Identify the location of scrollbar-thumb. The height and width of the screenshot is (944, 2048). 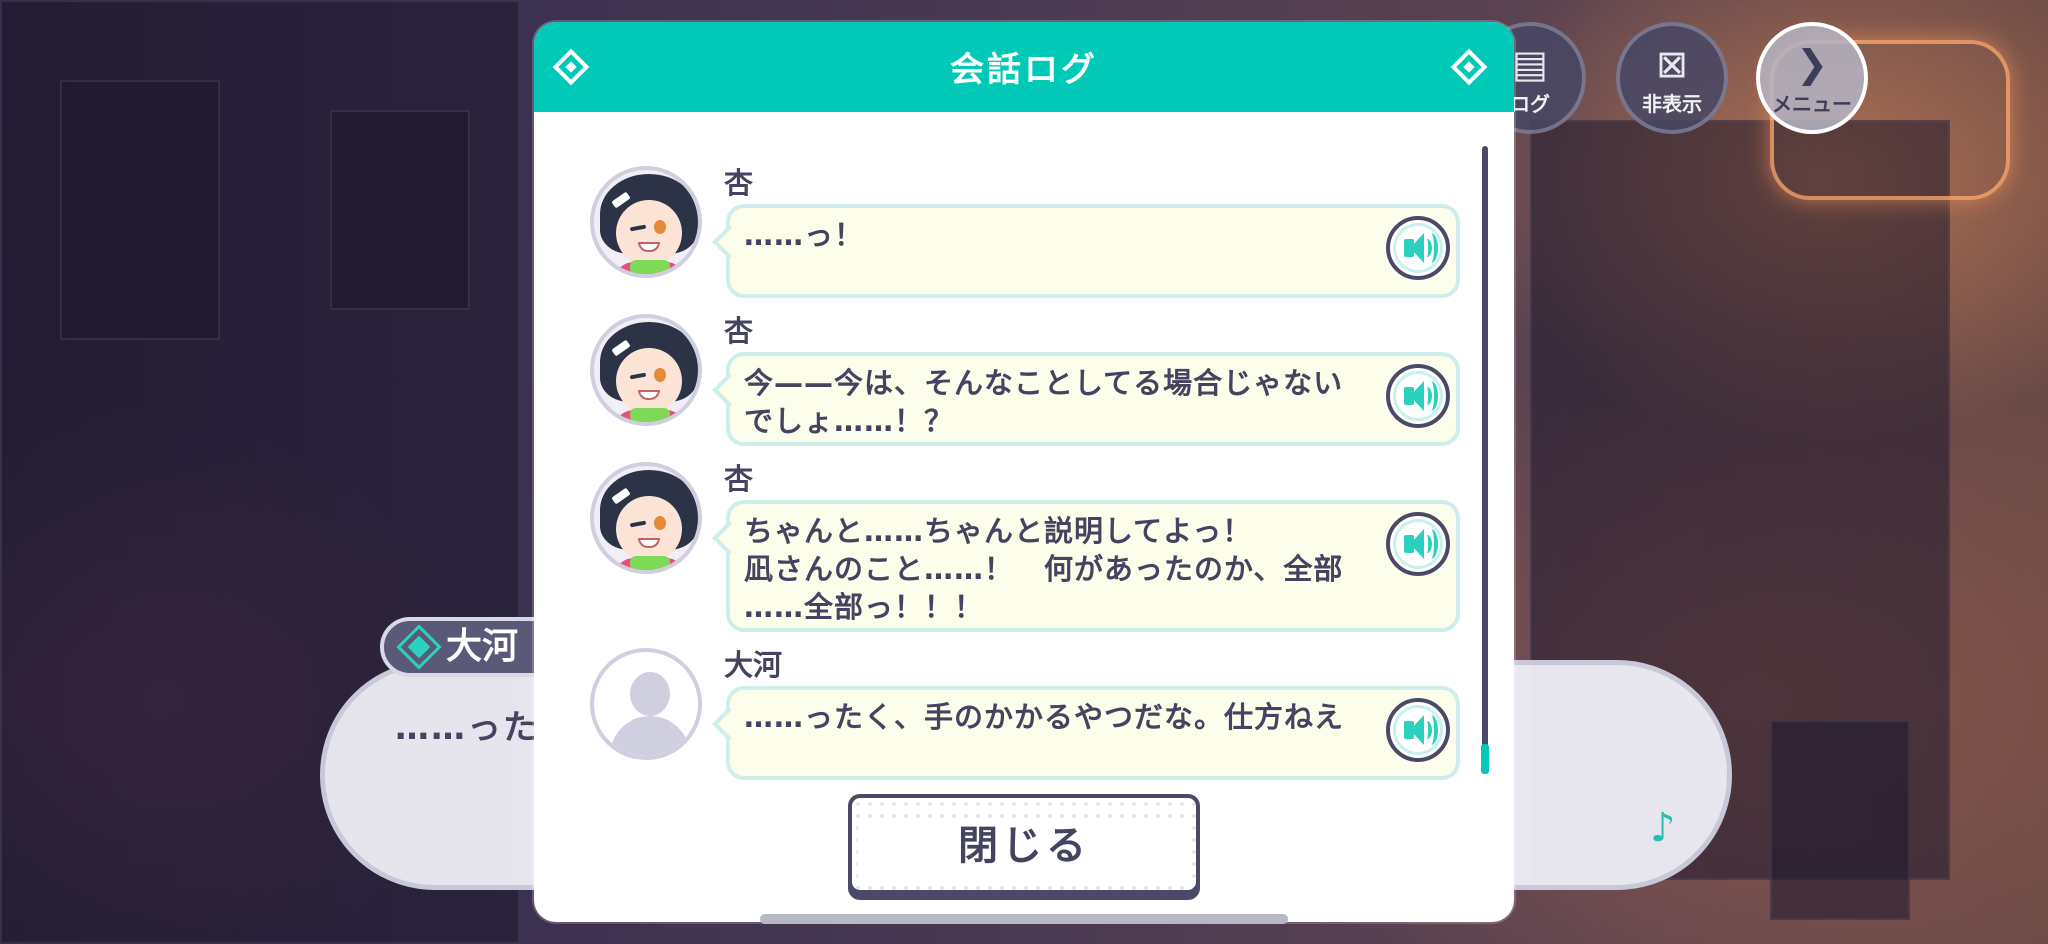
(1485, 759).